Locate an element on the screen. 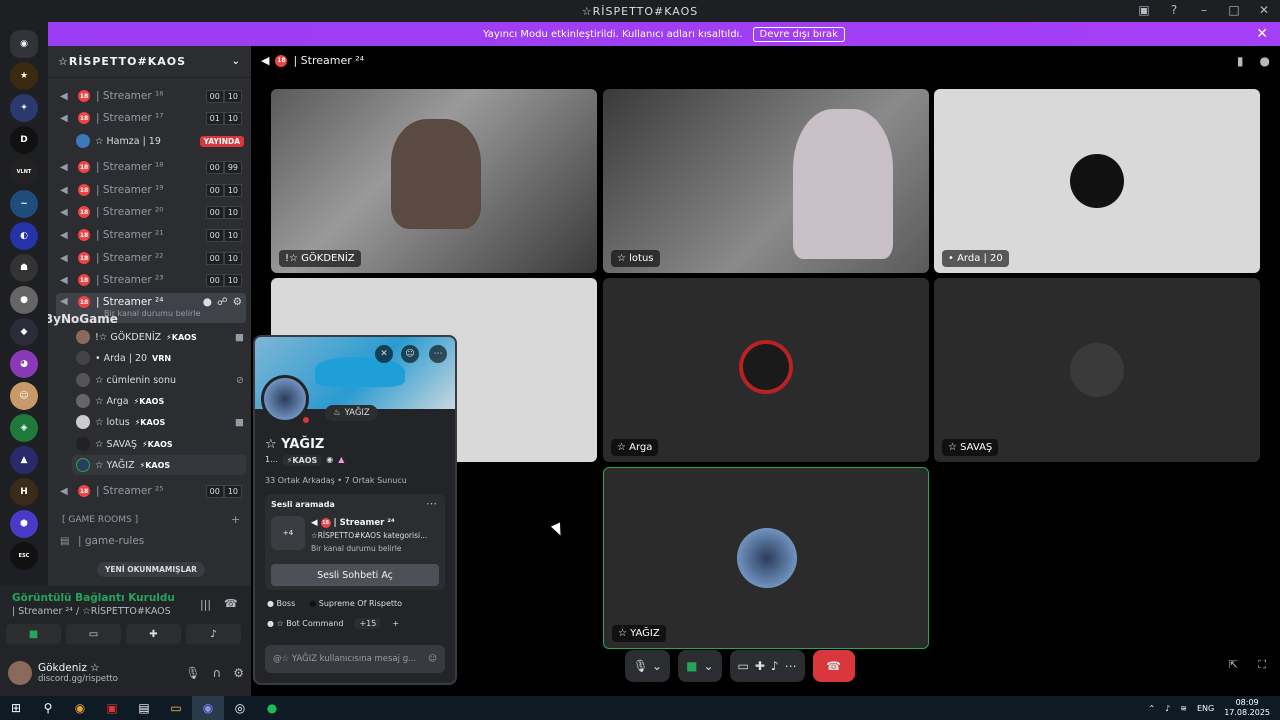  channel-status: Bir kanal durumu belirle is located at coordinates (152, 313).